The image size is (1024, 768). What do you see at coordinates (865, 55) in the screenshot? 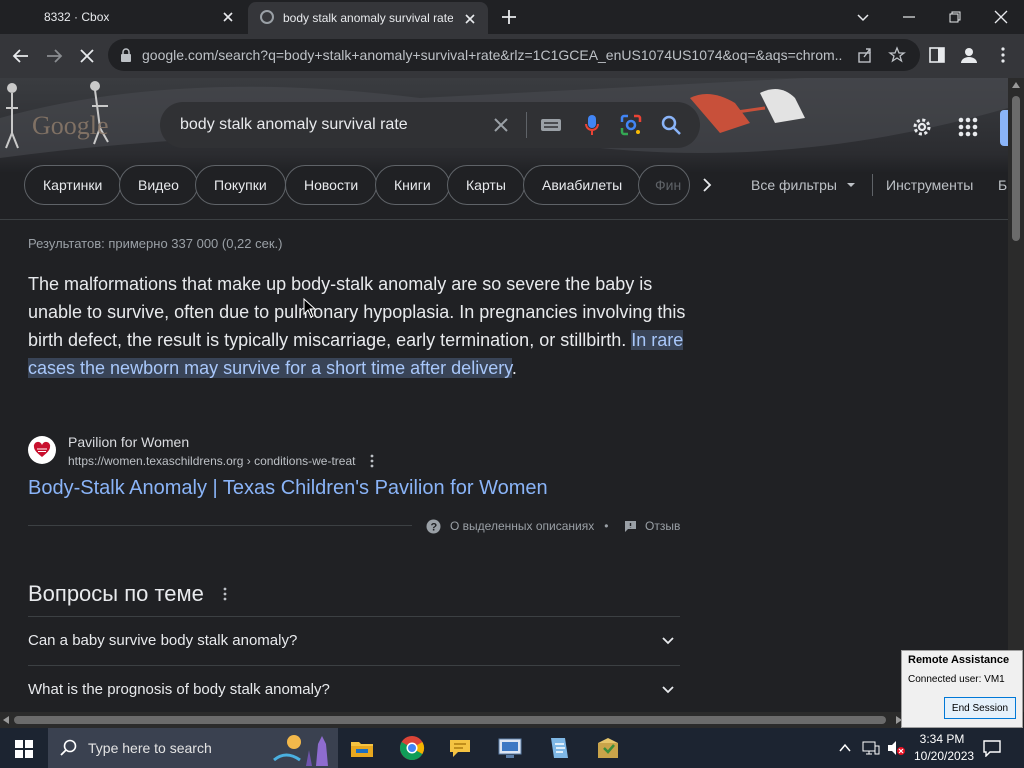
I see `share-icon` at bounding box center [865, 55].